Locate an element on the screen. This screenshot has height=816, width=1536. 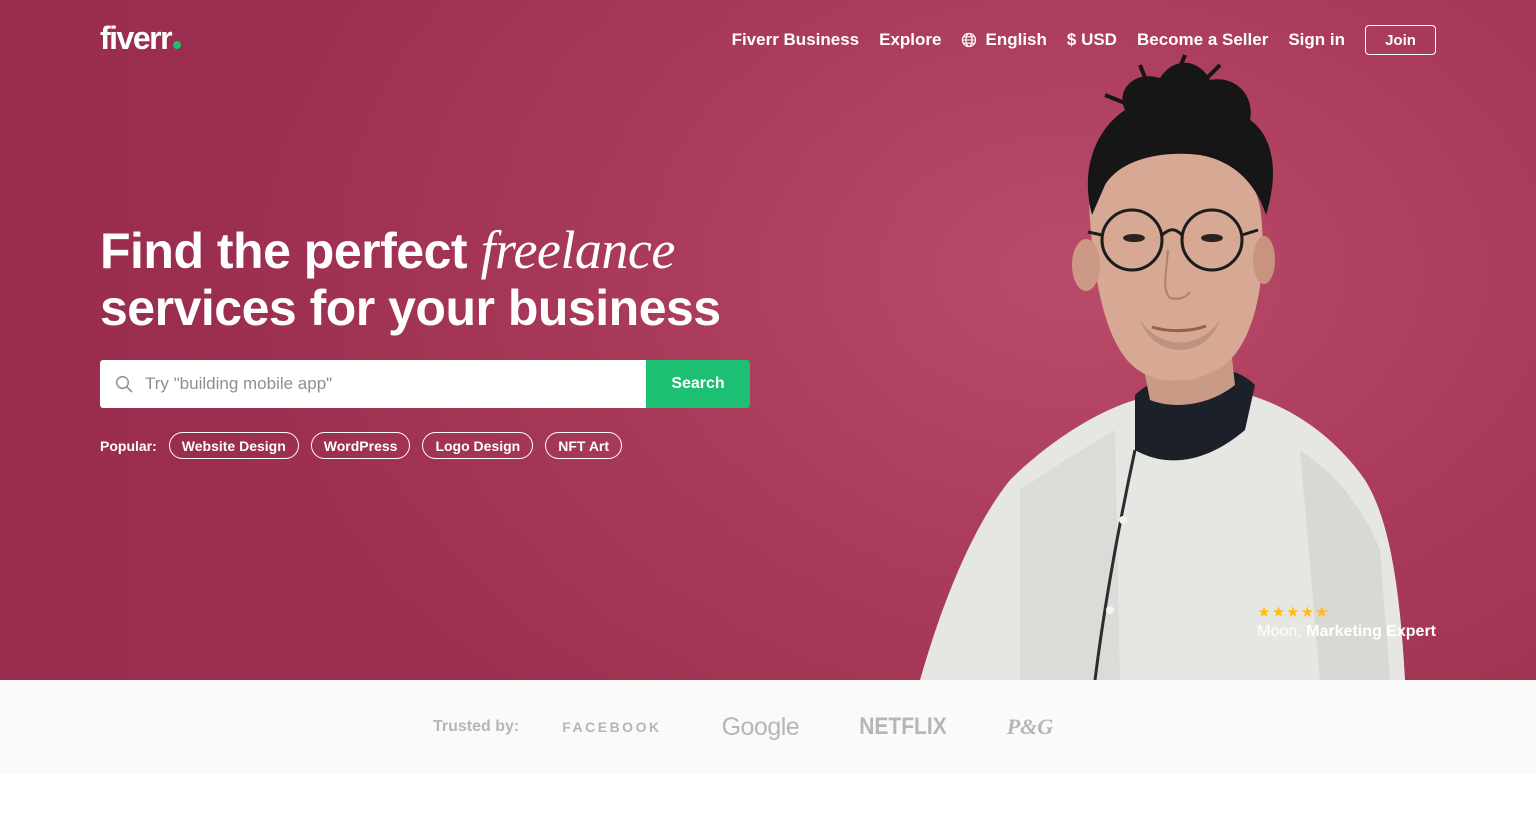
nav-become-seller: Become a Seller is located at coordinates (1202, 40).